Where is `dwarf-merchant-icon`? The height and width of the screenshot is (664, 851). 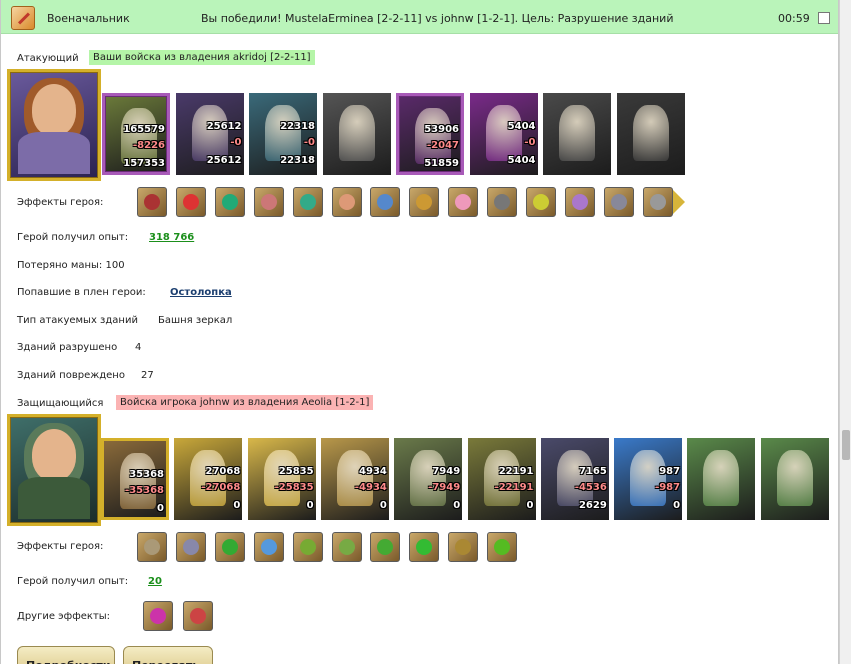 dwarf-merchant-icon is located at coordinates (138, 481).